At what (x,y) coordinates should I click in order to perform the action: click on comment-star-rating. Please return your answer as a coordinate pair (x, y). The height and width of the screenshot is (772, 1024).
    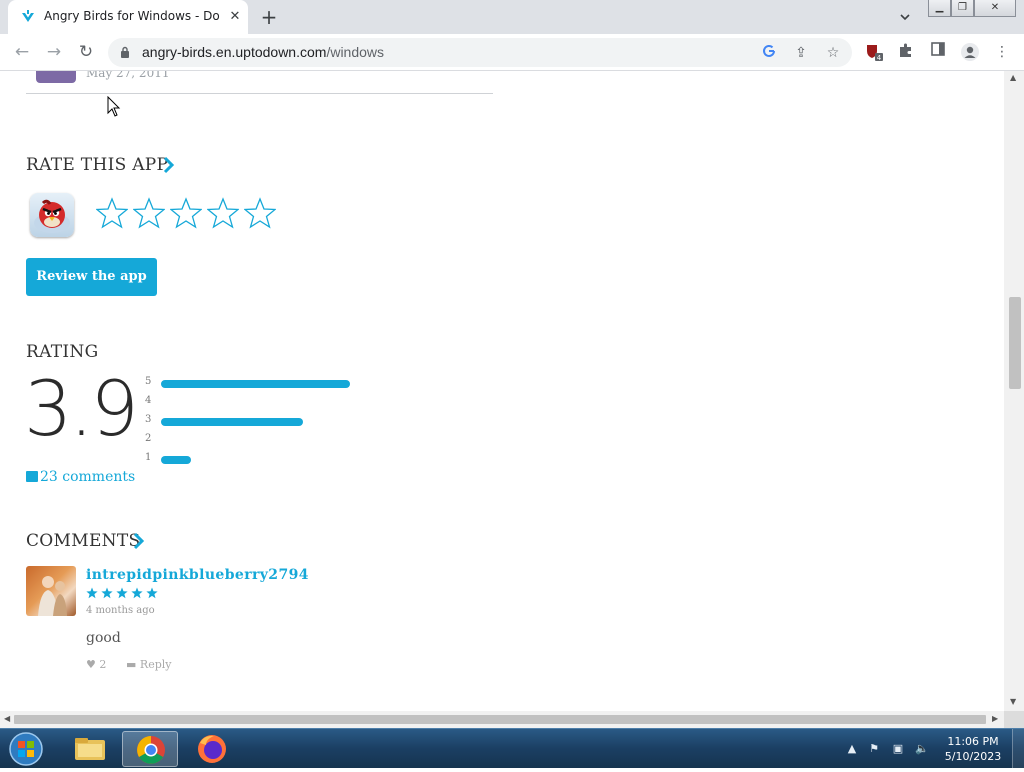
    Looking at the image, I should click on (122, 593).